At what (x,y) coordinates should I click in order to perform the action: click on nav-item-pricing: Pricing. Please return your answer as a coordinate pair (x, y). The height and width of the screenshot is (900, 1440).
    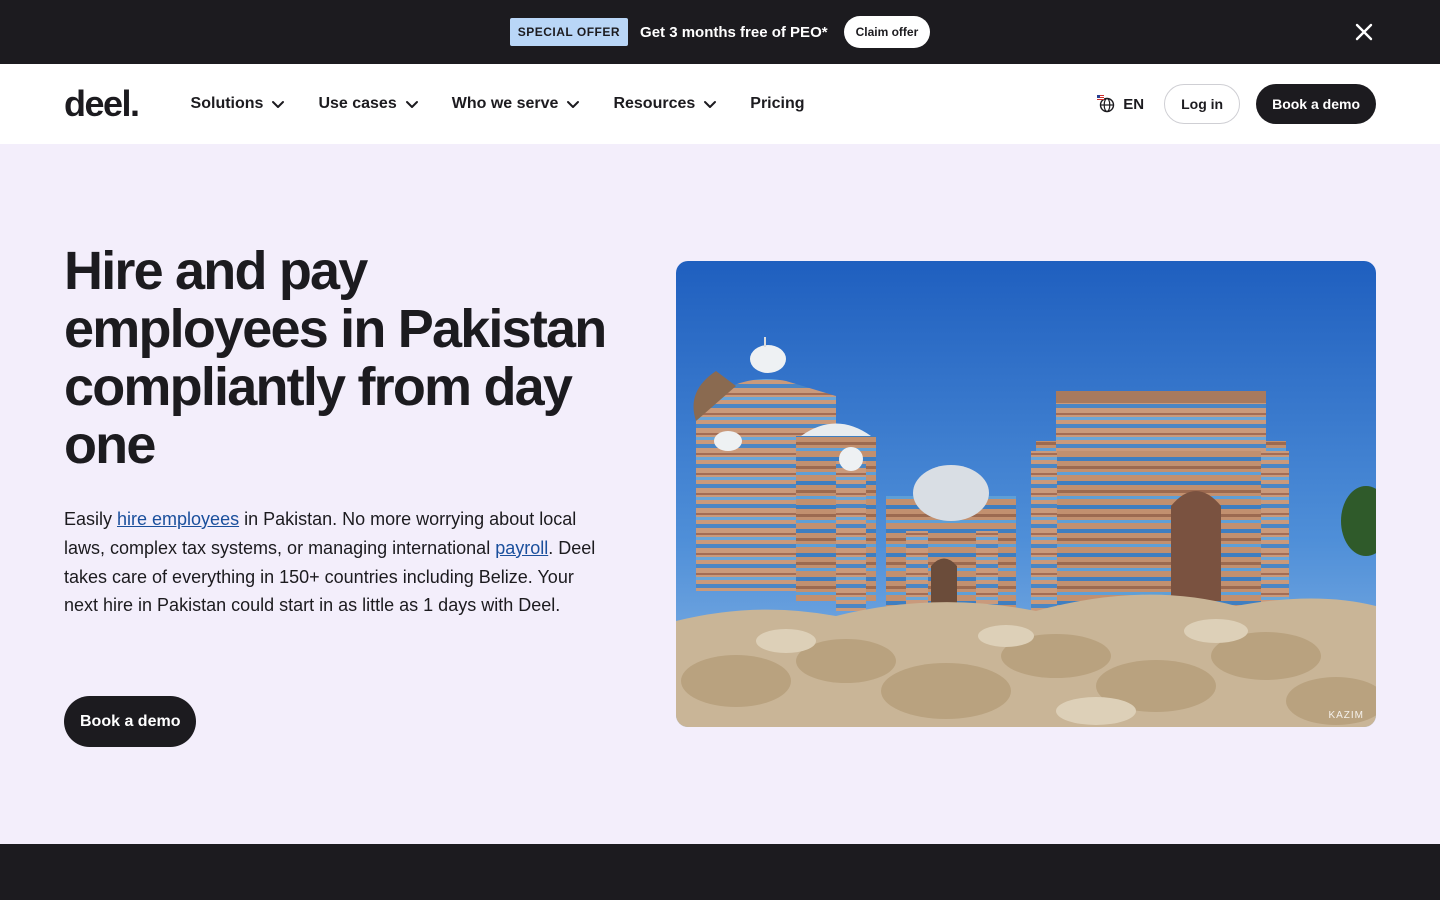
    Looking at the image, I should click on (777, 104).